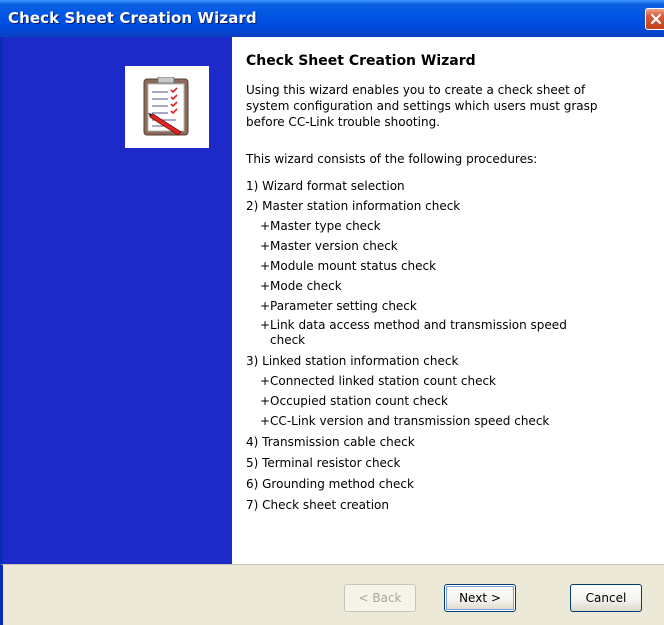  Describe the element at coordinates (132, 18) in the screenshot. I see `window-title: Check Sheet Creation Wizard` at that location.